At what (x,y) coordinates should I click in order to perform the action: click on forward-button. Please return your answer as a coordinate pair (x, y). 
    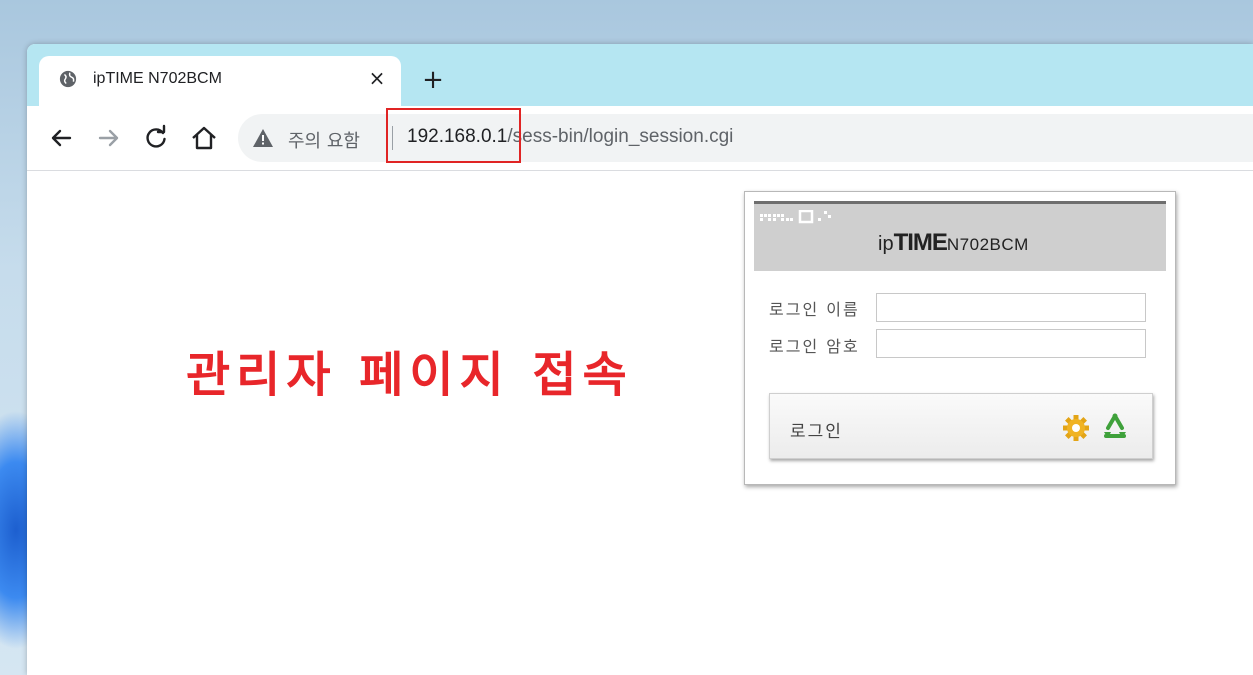
    Looking at the image, I should click on (109, 138).